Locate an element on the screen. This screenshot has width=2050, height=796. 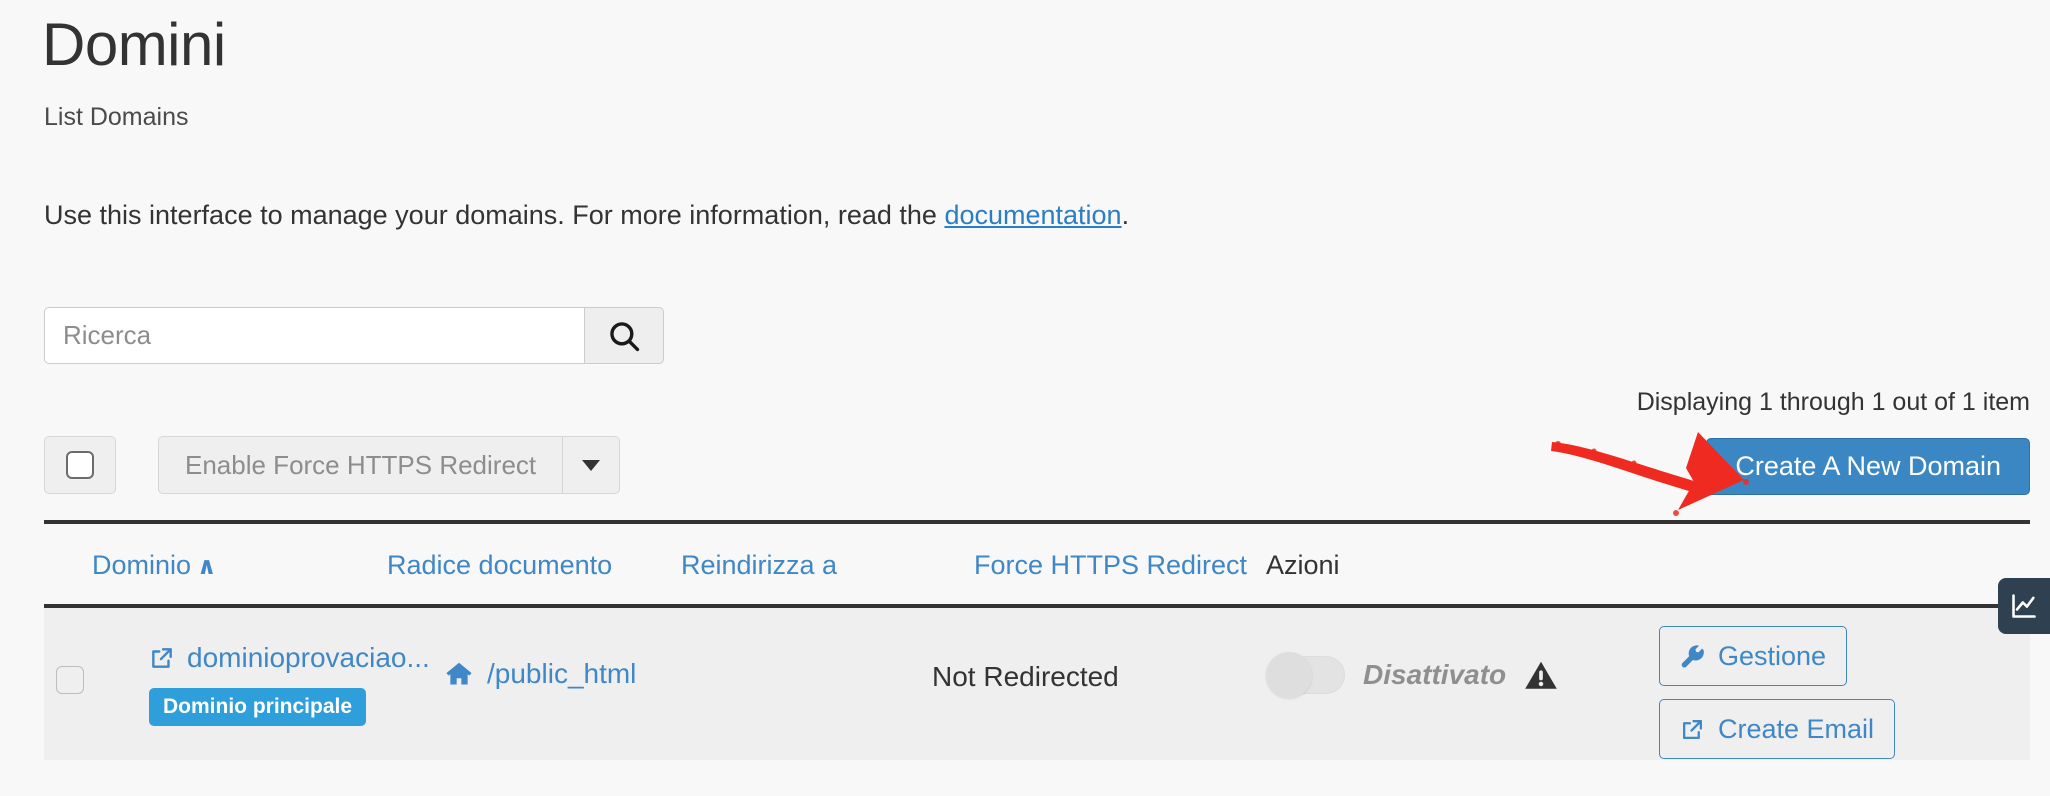
force-https-status: Disattivato is located at coordinates (1435, 674).